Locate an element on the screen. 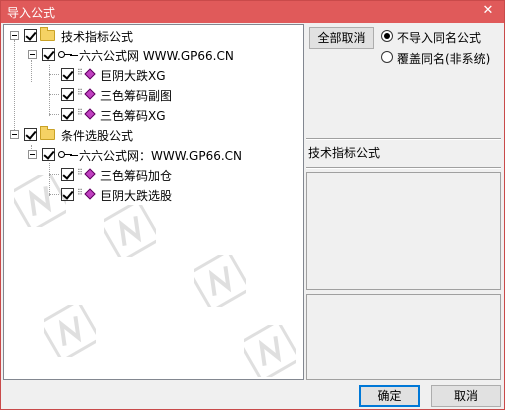  source-label: 六六公式网 WWW.GP66.CN is located at coordinates (156, 56).